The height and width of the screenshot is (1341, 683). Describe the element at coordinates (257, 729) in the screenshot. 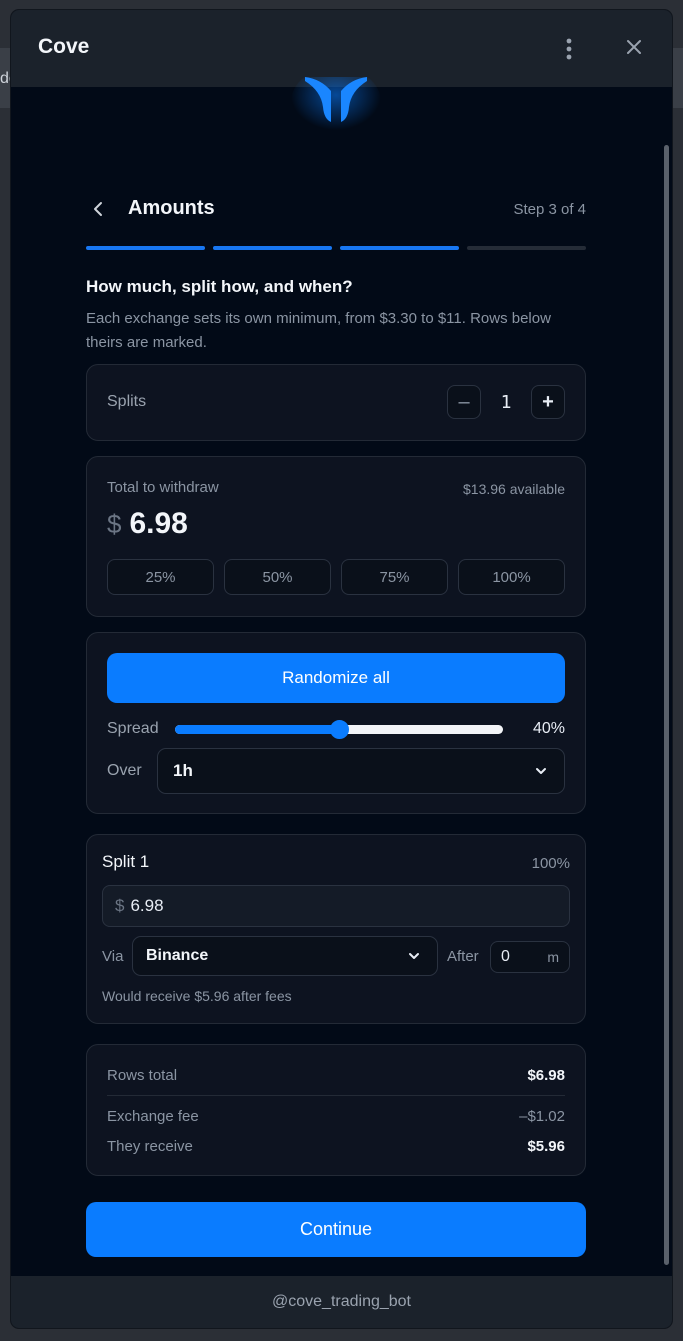

I see `spread-slider-fill` at that location.